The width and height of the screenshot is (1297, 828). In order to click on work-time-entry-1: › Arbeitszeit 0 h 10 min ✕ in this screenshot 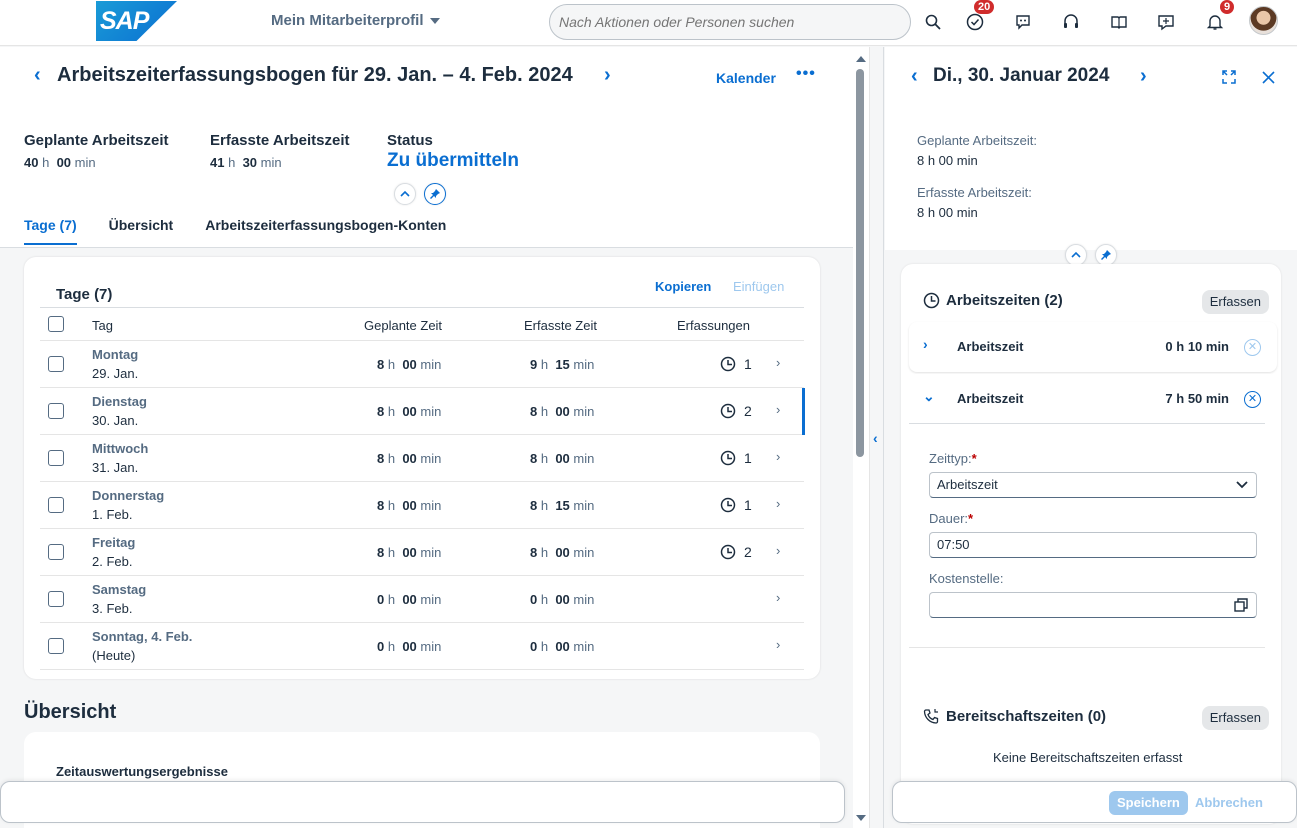, I will do `click(1093, 347)`.